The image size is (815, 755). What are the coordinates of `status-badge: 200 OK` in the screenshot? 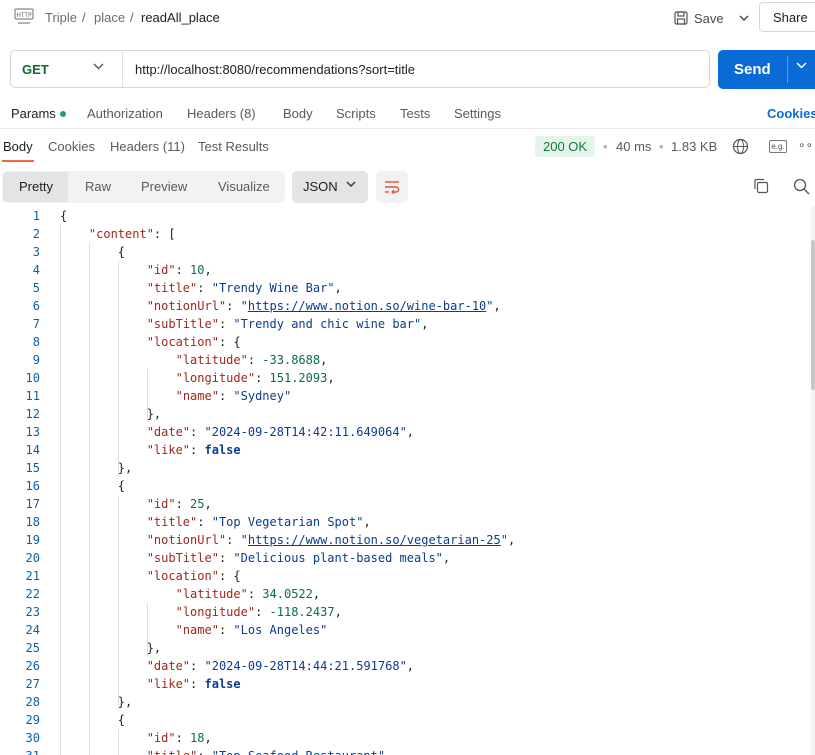 It's located at (565, 146).